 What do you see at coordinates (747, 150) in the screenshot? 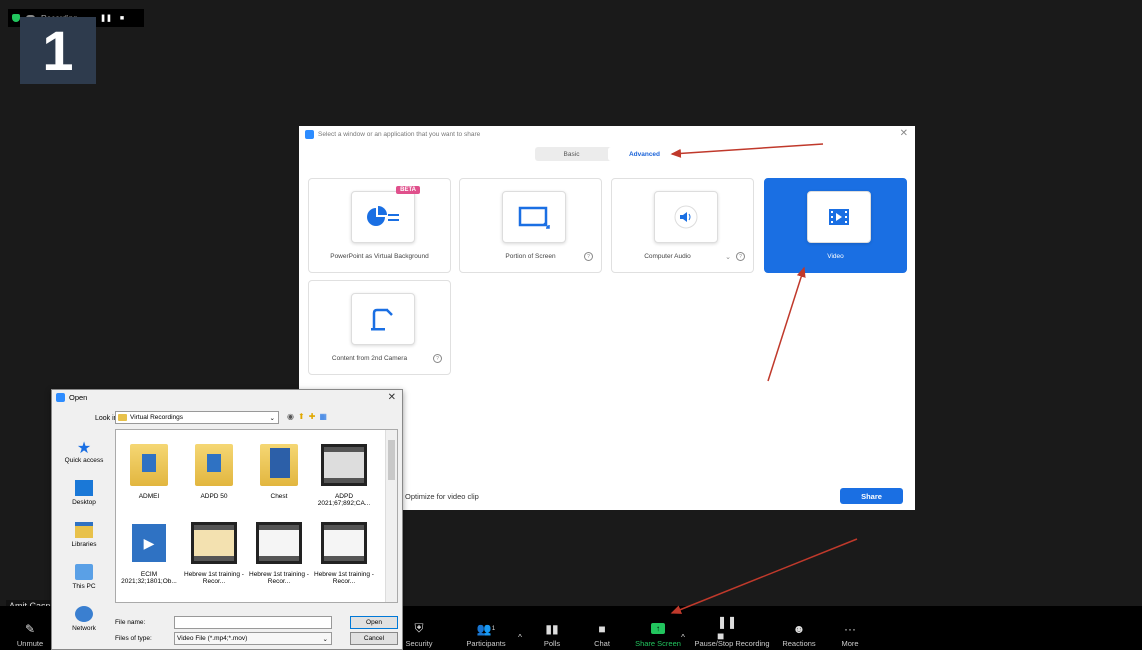
I see `arrow-to-advanced-tab` at bounding box center [747, 150].